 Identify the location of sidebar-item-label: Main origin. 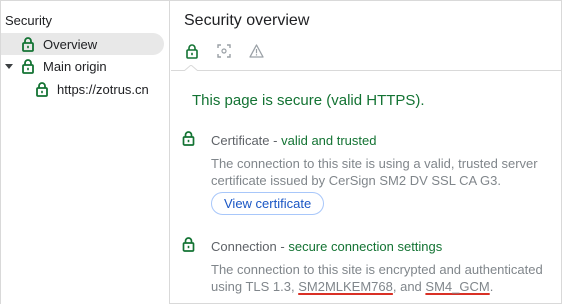
(75, 66).